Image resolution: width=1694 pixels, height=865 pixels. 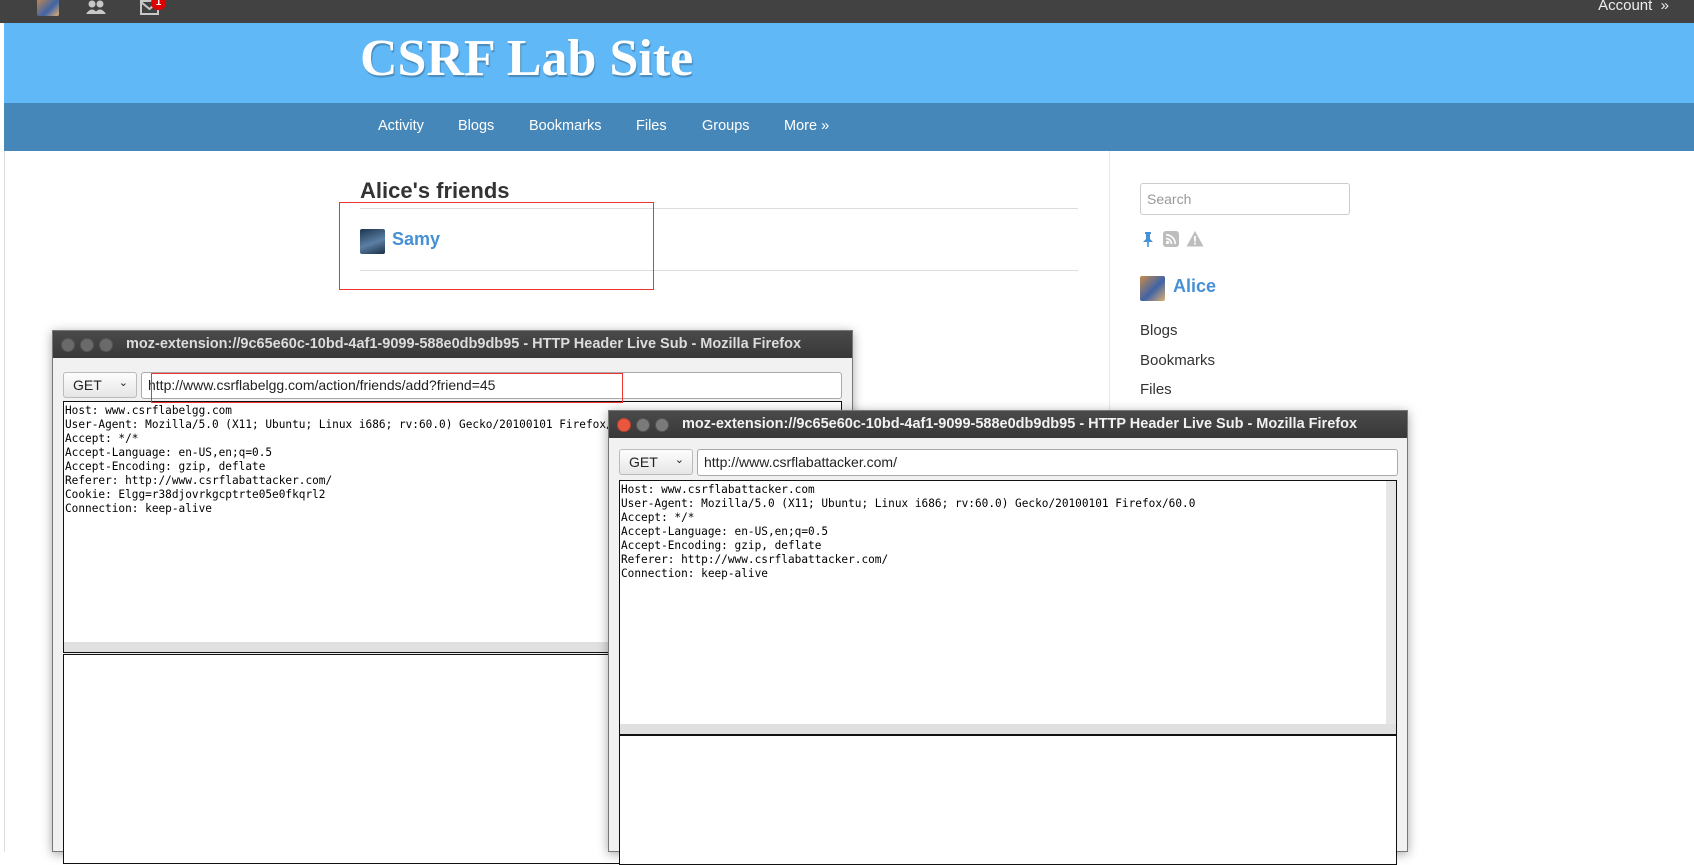 I want to click on rss-icon, so click(x=1171, y=239).